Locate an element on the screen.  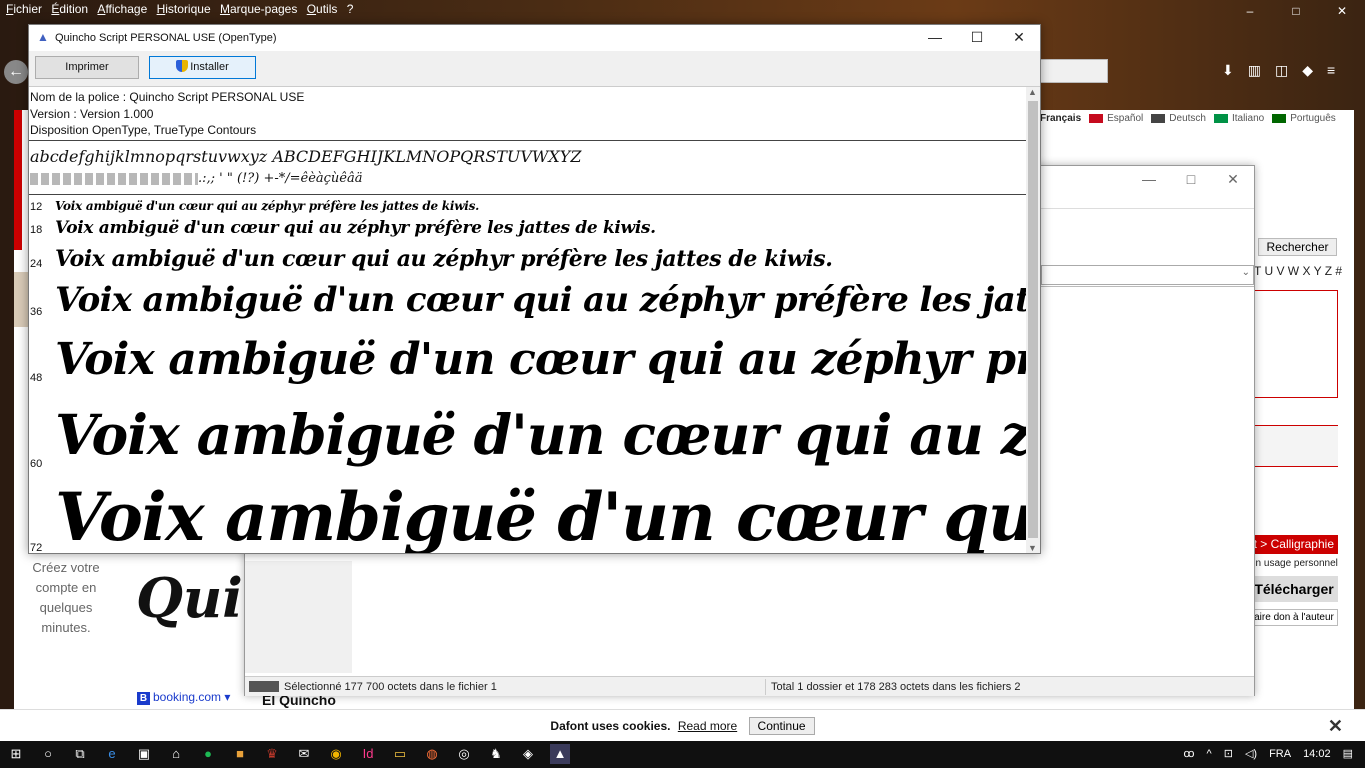
lang-francais: Français is located at coordinates (1060, 118).